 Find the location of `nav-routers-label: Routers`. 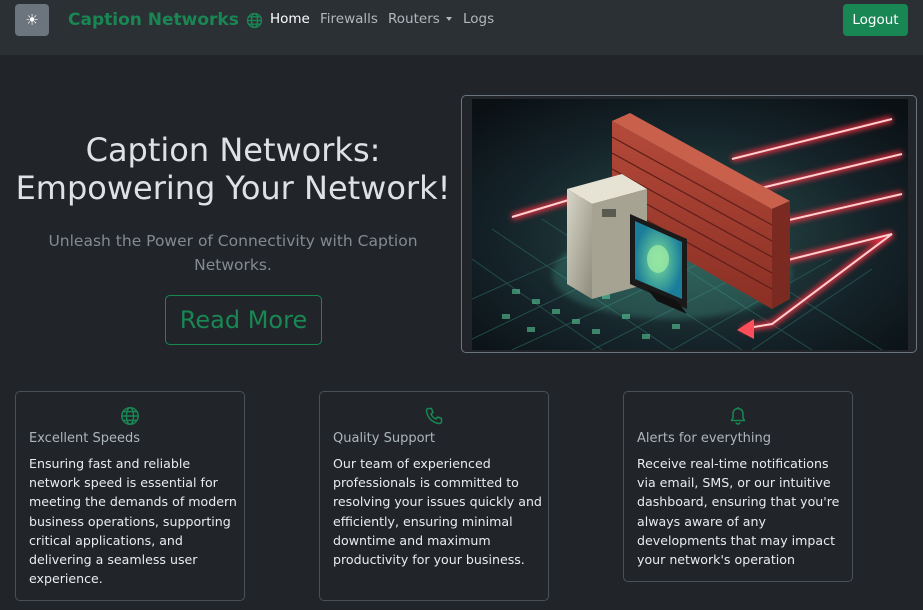

nav-routers-label: Routers is located at coordinates (414, 19).